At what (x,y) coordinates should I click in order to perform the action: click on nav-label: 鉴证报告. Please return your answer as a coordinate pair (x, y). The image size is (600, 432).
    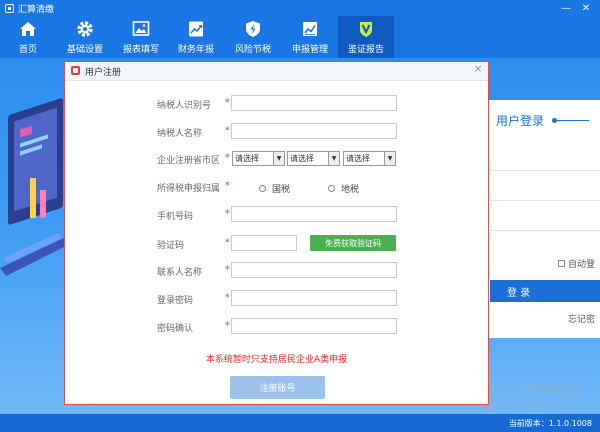
    Looking at the image, I should click on (365, 50).